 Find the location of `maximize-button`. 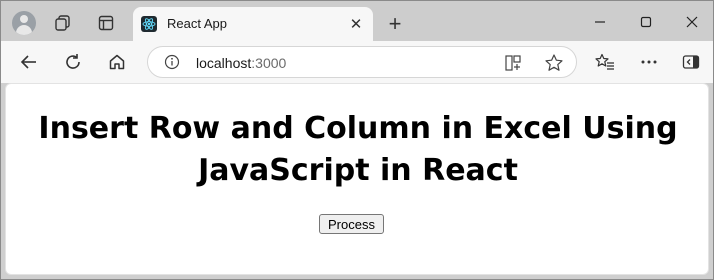

maximize-button is located at coordinates (646, 22).